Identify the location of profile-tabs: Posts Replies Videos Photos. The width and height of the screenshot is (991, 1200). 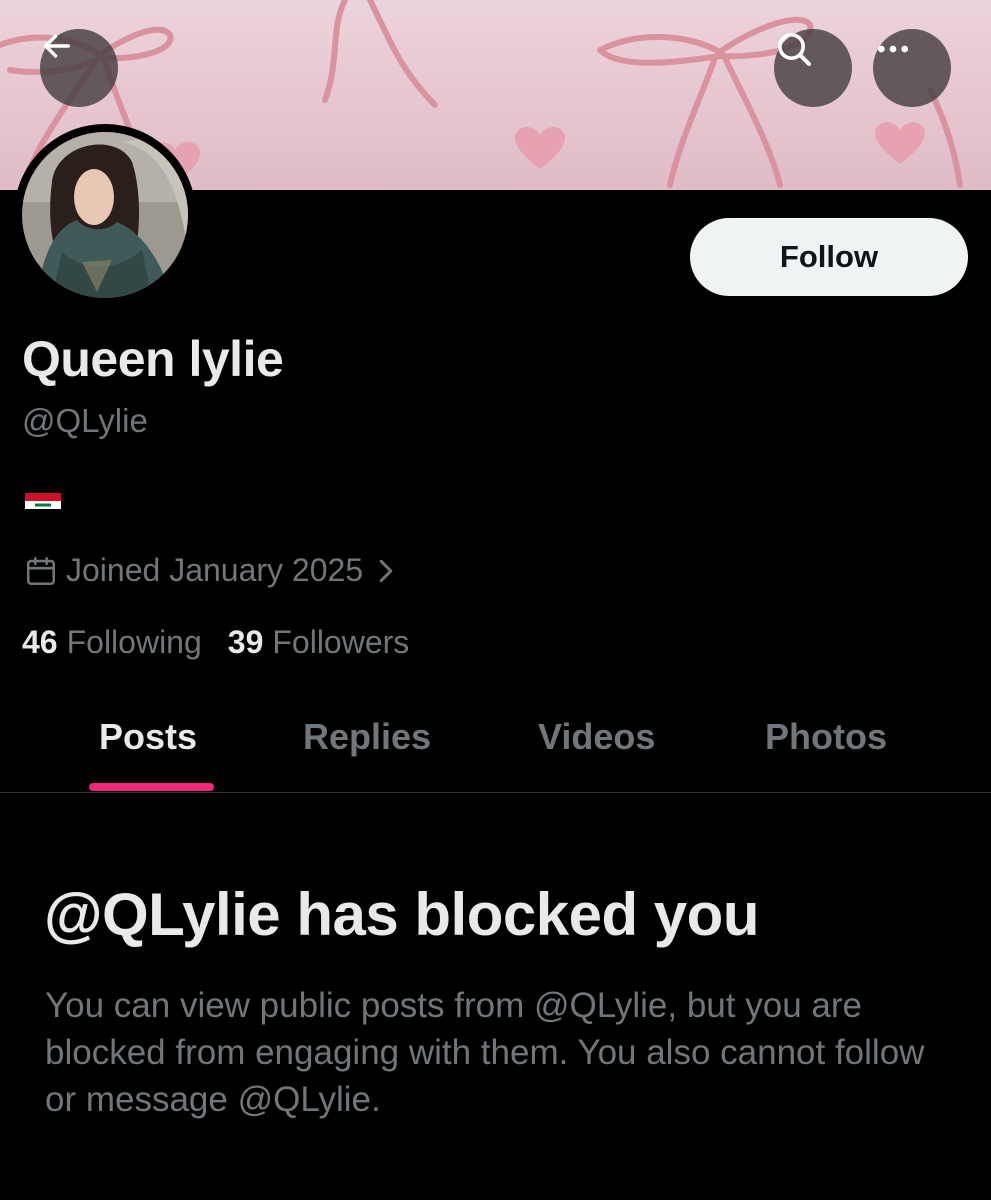
(495, 746).